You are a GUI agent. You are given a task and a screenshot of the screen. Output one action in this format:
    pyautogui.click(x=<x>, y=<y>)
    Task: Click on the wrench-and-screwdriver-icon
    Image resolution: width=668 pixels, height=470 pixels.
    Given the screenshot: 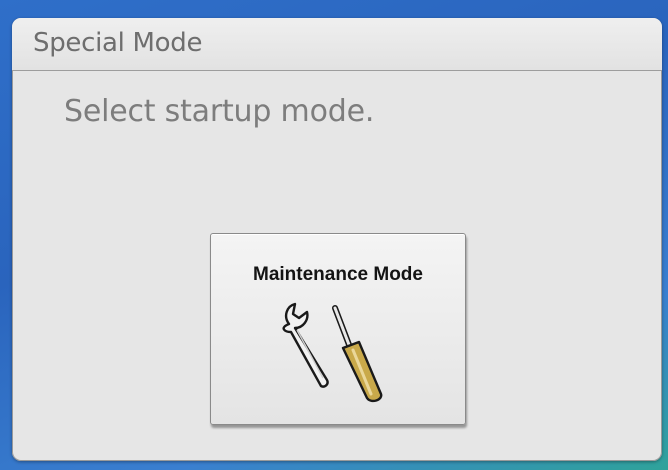 What is the action you would take?
    pyautogui.click(x=332, y=352)
    